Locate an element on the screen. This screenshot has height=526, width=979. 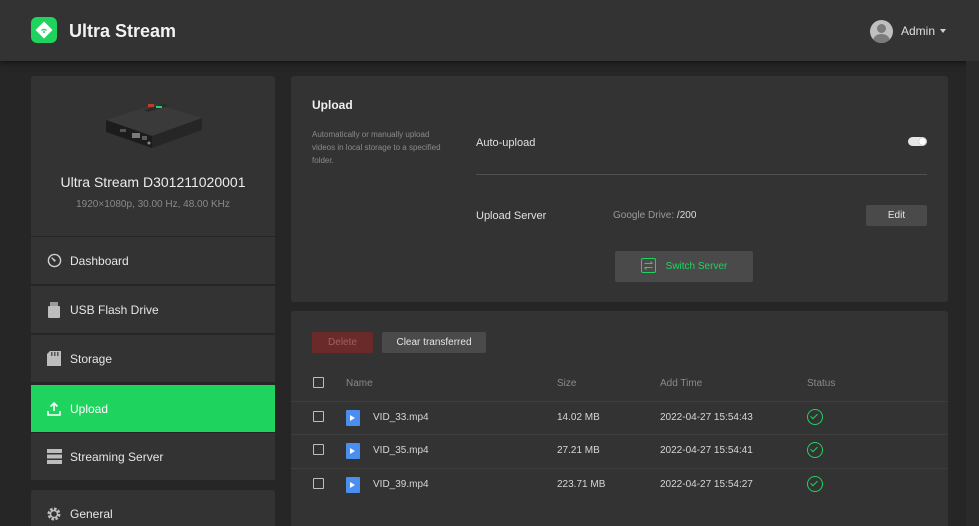
table-row: VID_39.mp4 223.71 MB 2022-04-27 15:54:27 is located at coordinates (619, 484).